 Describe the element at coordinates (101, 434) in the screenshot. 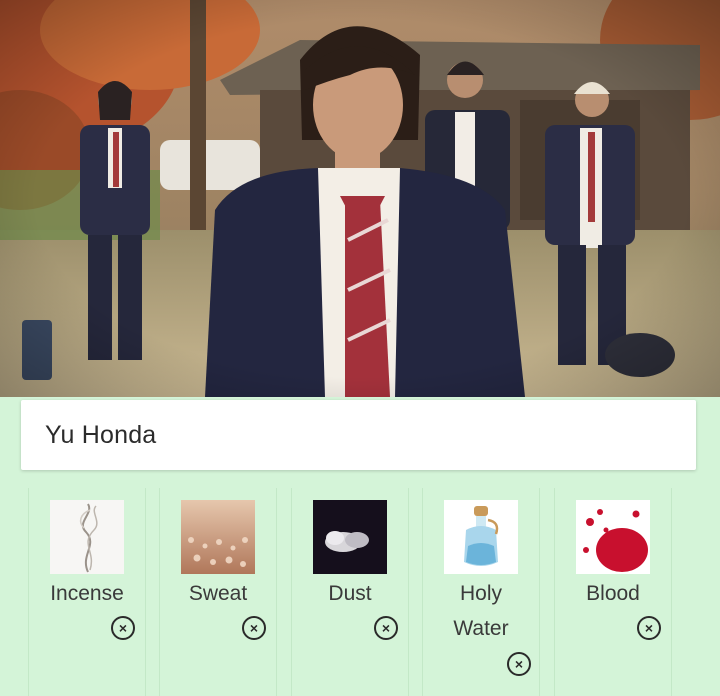

I see `profile-name: Yu Honda` at that location.